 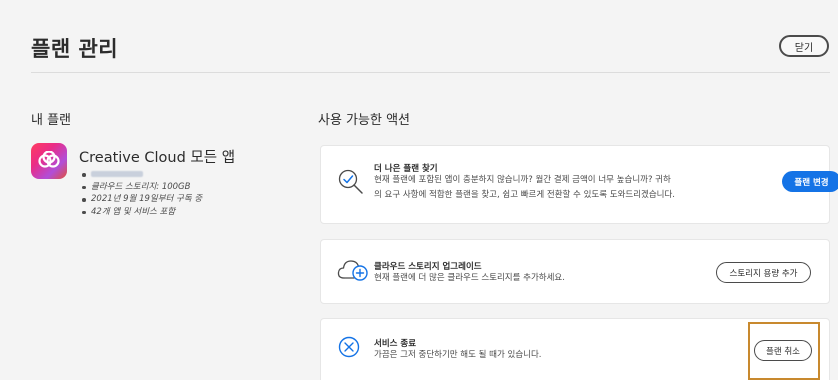 What do you see at coordinates (142, 199) in the screenshot?
I see `plan-detail-subscription-date: 2021년 9월 19일부터 구독 중` at bounding box center [142, 199].